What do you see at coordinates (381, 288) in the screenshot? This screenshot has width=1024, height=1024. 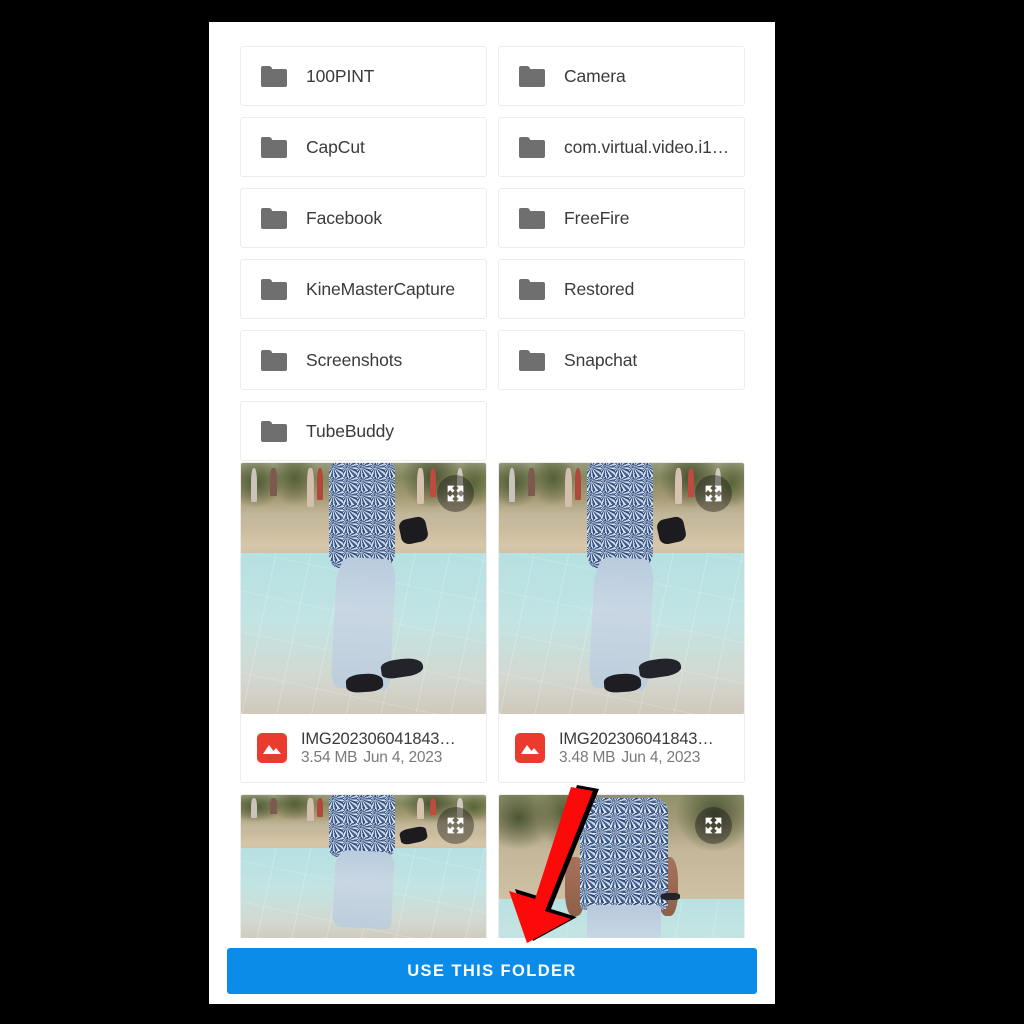 I see `folder-label: KineMasterCapture` at bounding box center [381, 288].